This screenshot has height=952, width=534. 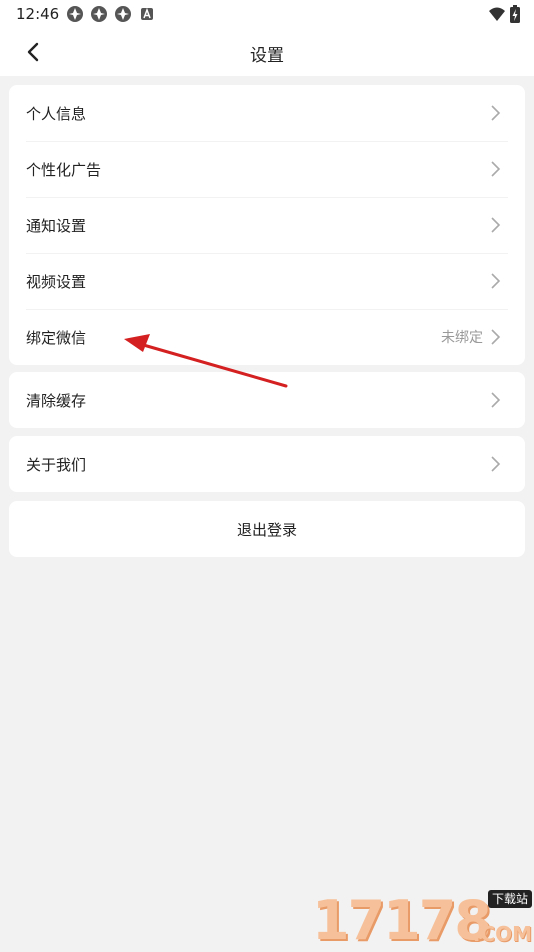 I want to click on logout-card: 退出登录, so click(x=267, y=529).